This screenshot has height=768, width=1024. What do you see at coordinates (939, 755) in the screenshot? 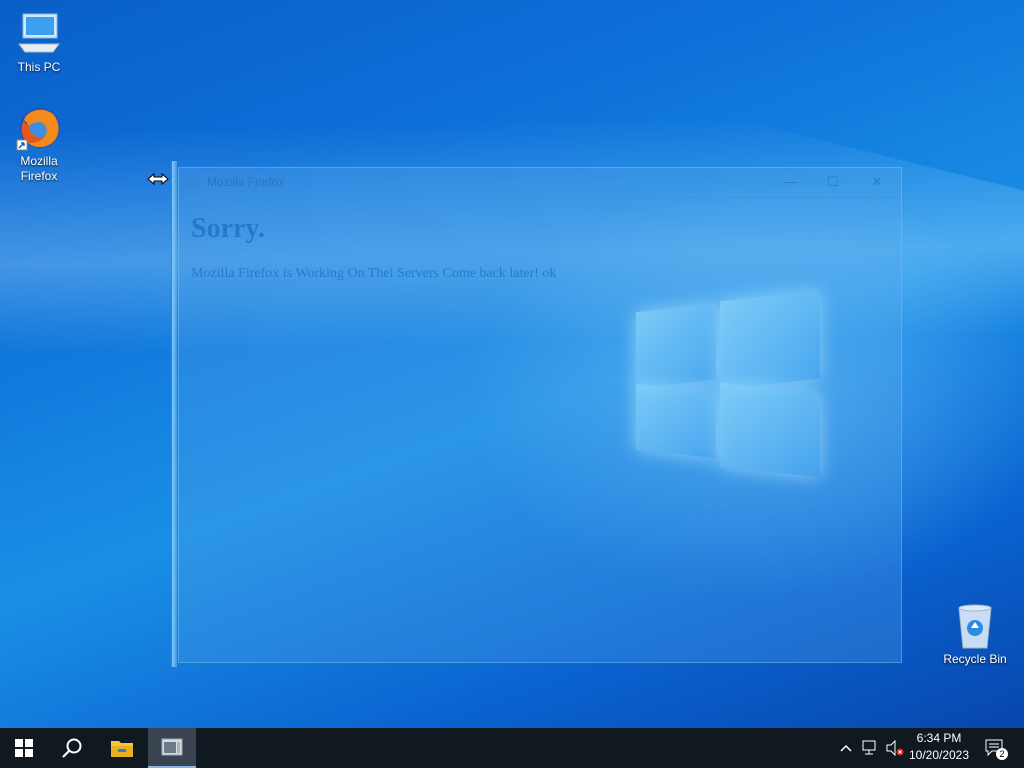
I see `clock-date: 10/20/2023` at bounding box center [939, 755].